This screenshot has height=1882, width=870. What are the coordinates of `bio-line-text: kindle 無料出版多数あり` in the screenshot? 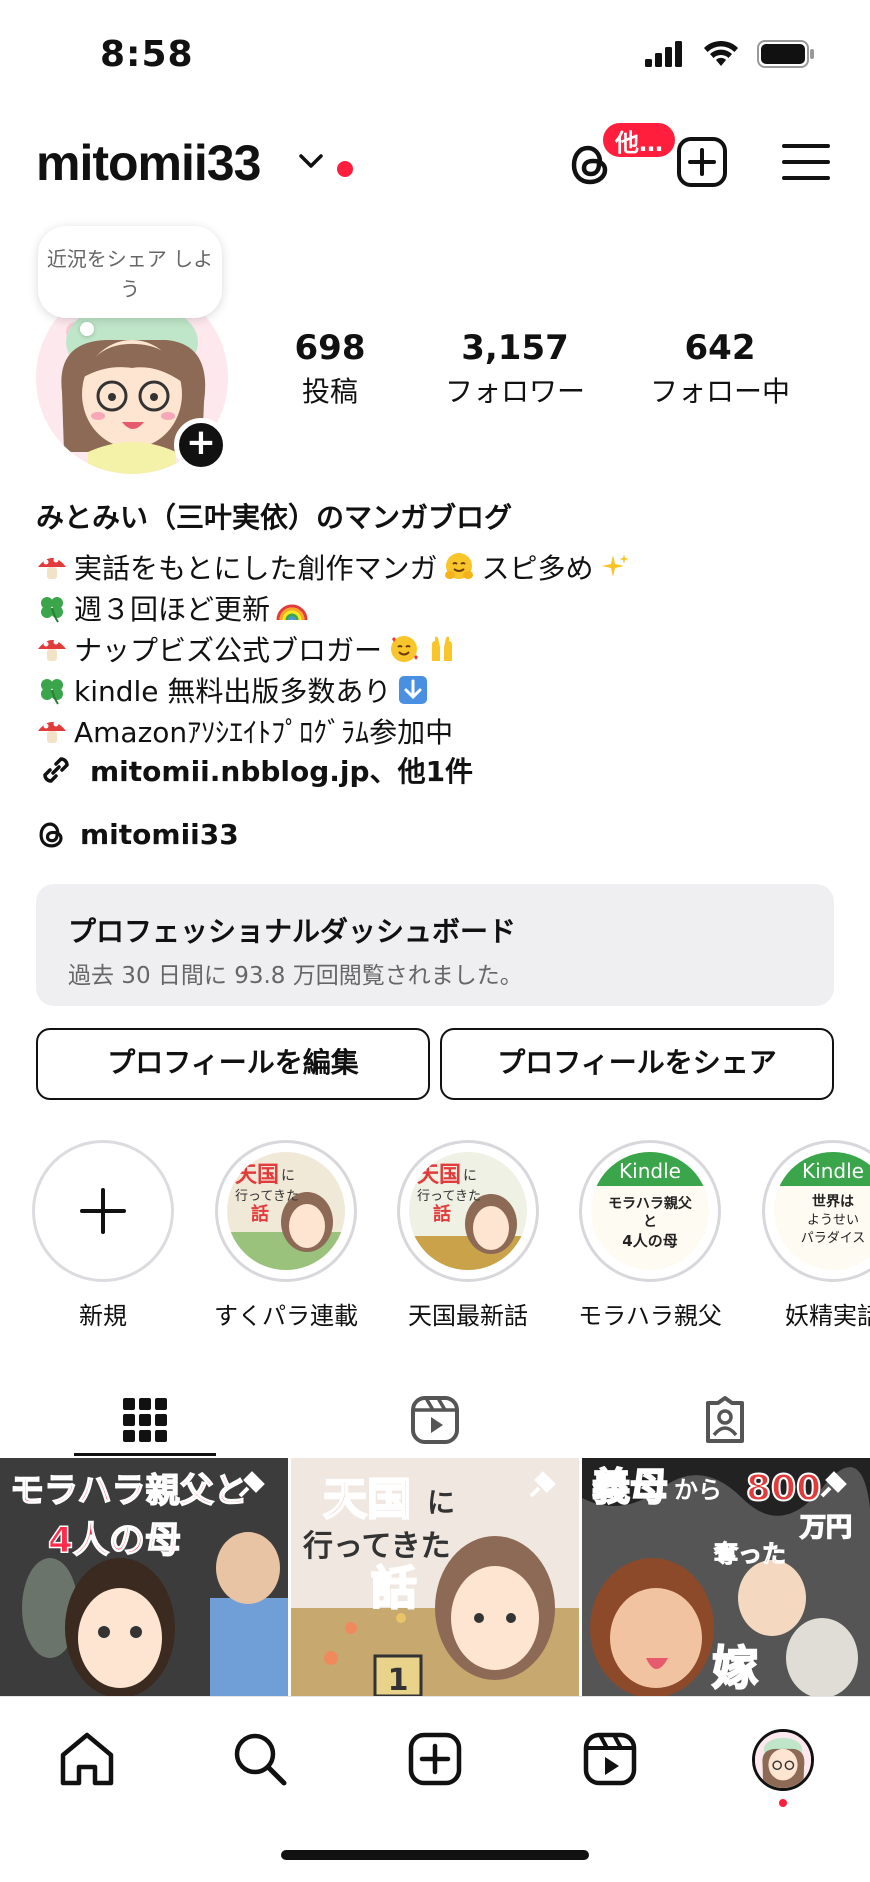 It's located at (233, 691).